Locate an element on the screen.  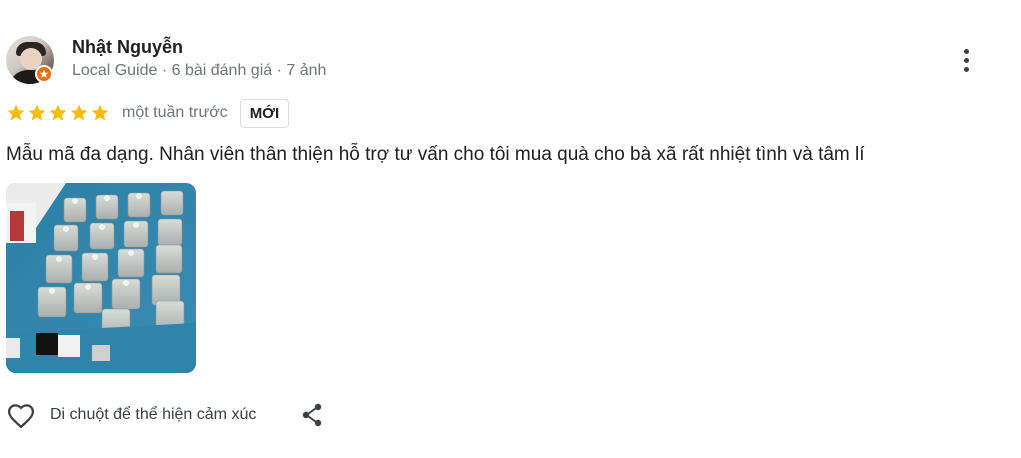
jewelry-display-photo is located at coordinates (101, 278).